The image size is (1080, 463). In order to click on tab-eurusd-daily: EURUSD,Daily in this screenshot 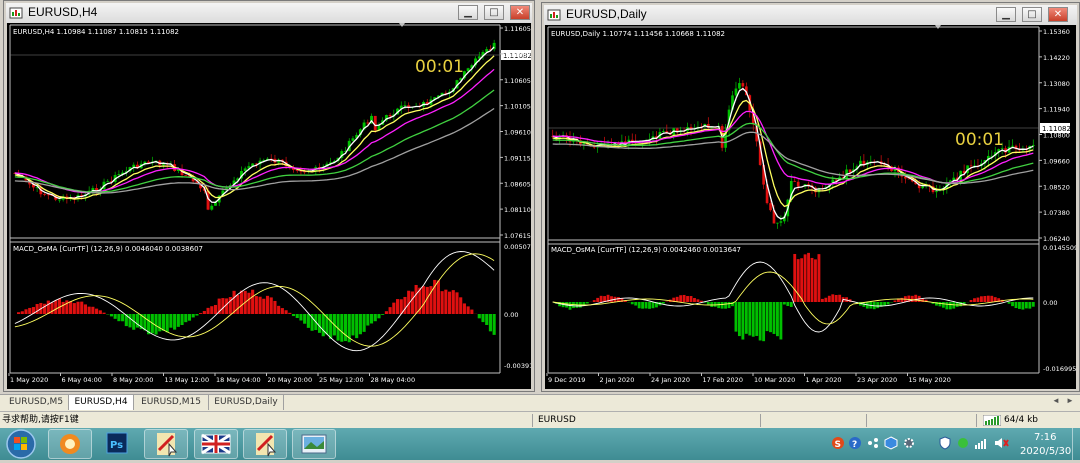, I will do `click(246, 402)`.